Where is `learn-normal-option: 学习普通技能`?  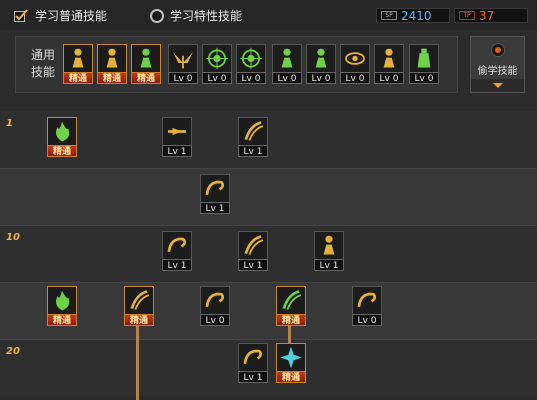 learn-normal-option: 学习普通技能 is located at coordinates (60, 15).